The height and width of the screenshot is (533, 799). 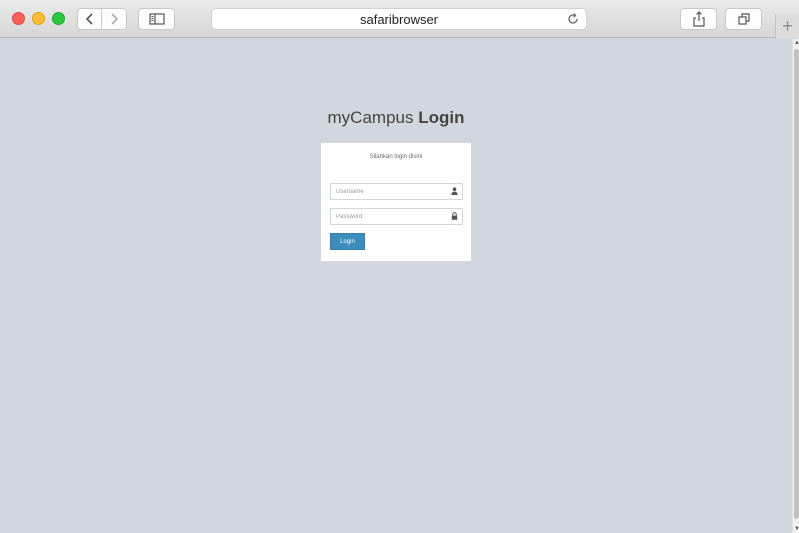 I want to click on logo-brand: myCampus, so click(x=370, y=117).